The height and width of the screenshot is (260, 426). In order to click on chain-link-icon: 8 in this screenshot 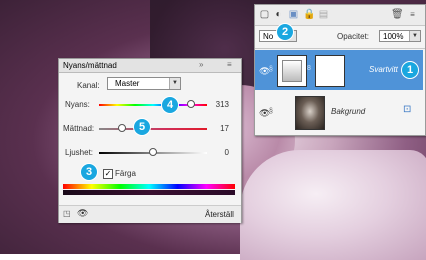, I will do `click(309, 68)`.